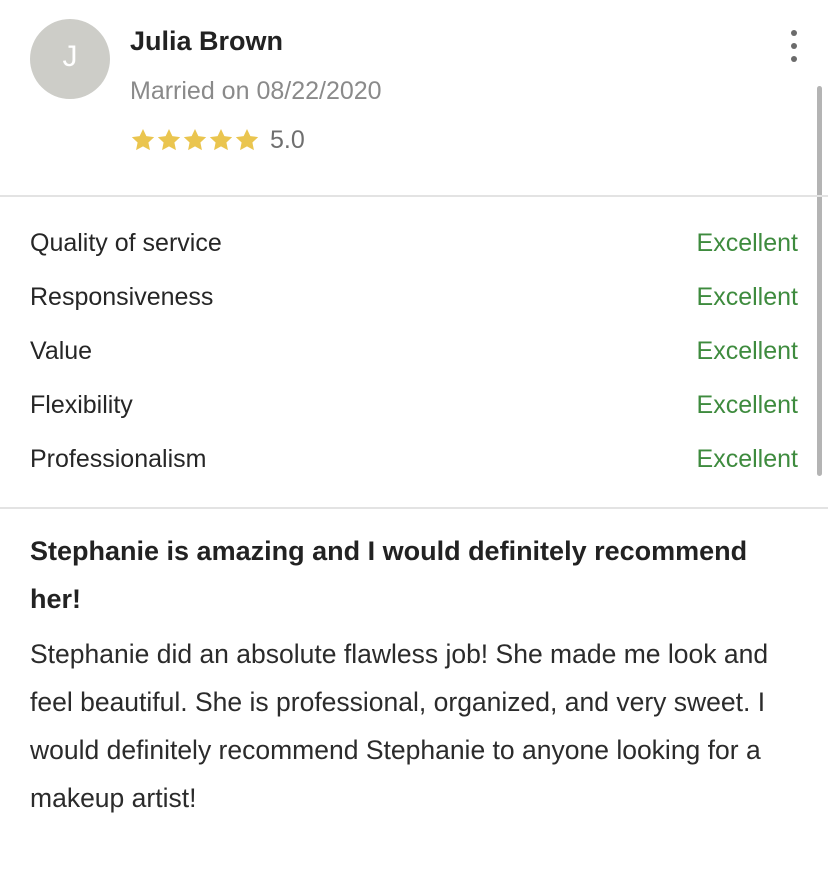  I want to click on wedding-date: Married on 08/22/2020, so click(256, 91).